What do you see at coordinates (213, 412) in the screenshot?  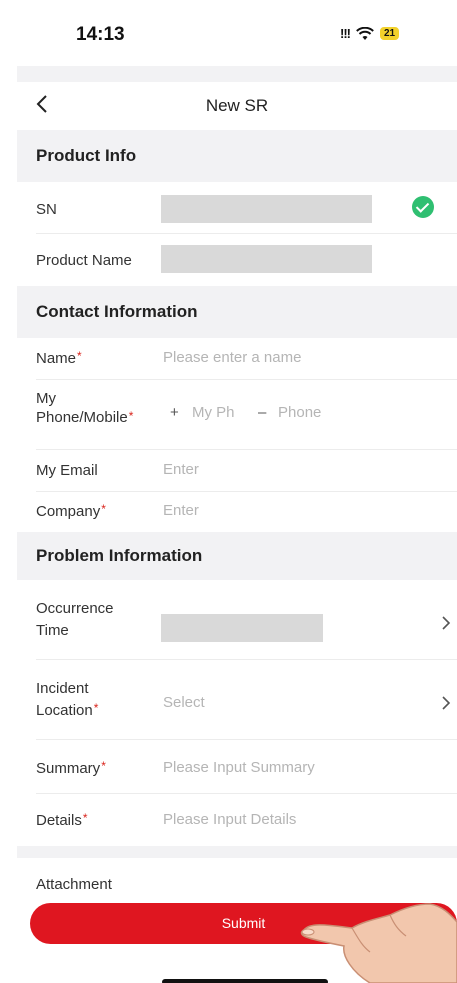 I see `country-code-input: My Ph` at bounding box center [213, 412].